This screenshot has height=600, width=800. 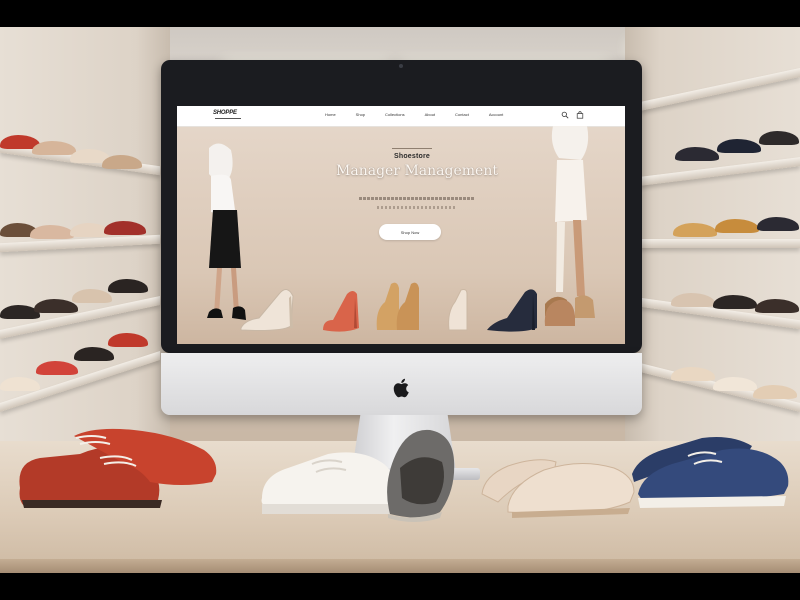 What do you see at coordinates (118, 468) in the screenshot?
I see `desk-shoe-red-derby` at bounding box center [118, 468].